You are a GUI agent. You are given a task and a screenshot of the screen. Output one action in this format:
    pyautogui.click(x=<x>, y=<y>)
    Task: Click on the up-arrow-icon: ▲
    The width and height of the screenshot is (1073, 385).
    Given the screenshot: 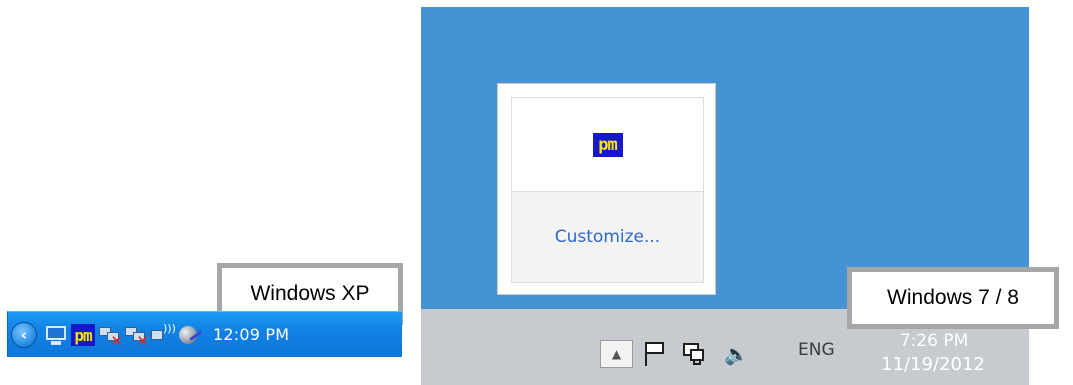 What is the action you would take?
    pyautogui.click(x=616, y=354)
    